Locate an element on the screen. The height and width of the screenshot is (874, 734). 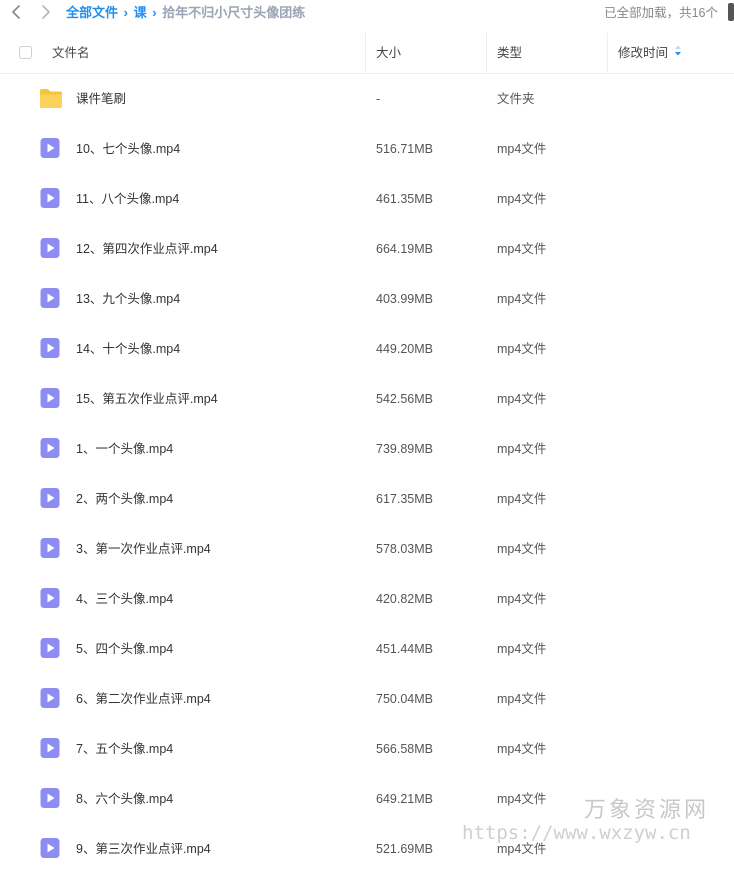
file-row: 12、第四次作业点评.mp4 664.19MB mp4文件 is located at coordinates (367, 249).